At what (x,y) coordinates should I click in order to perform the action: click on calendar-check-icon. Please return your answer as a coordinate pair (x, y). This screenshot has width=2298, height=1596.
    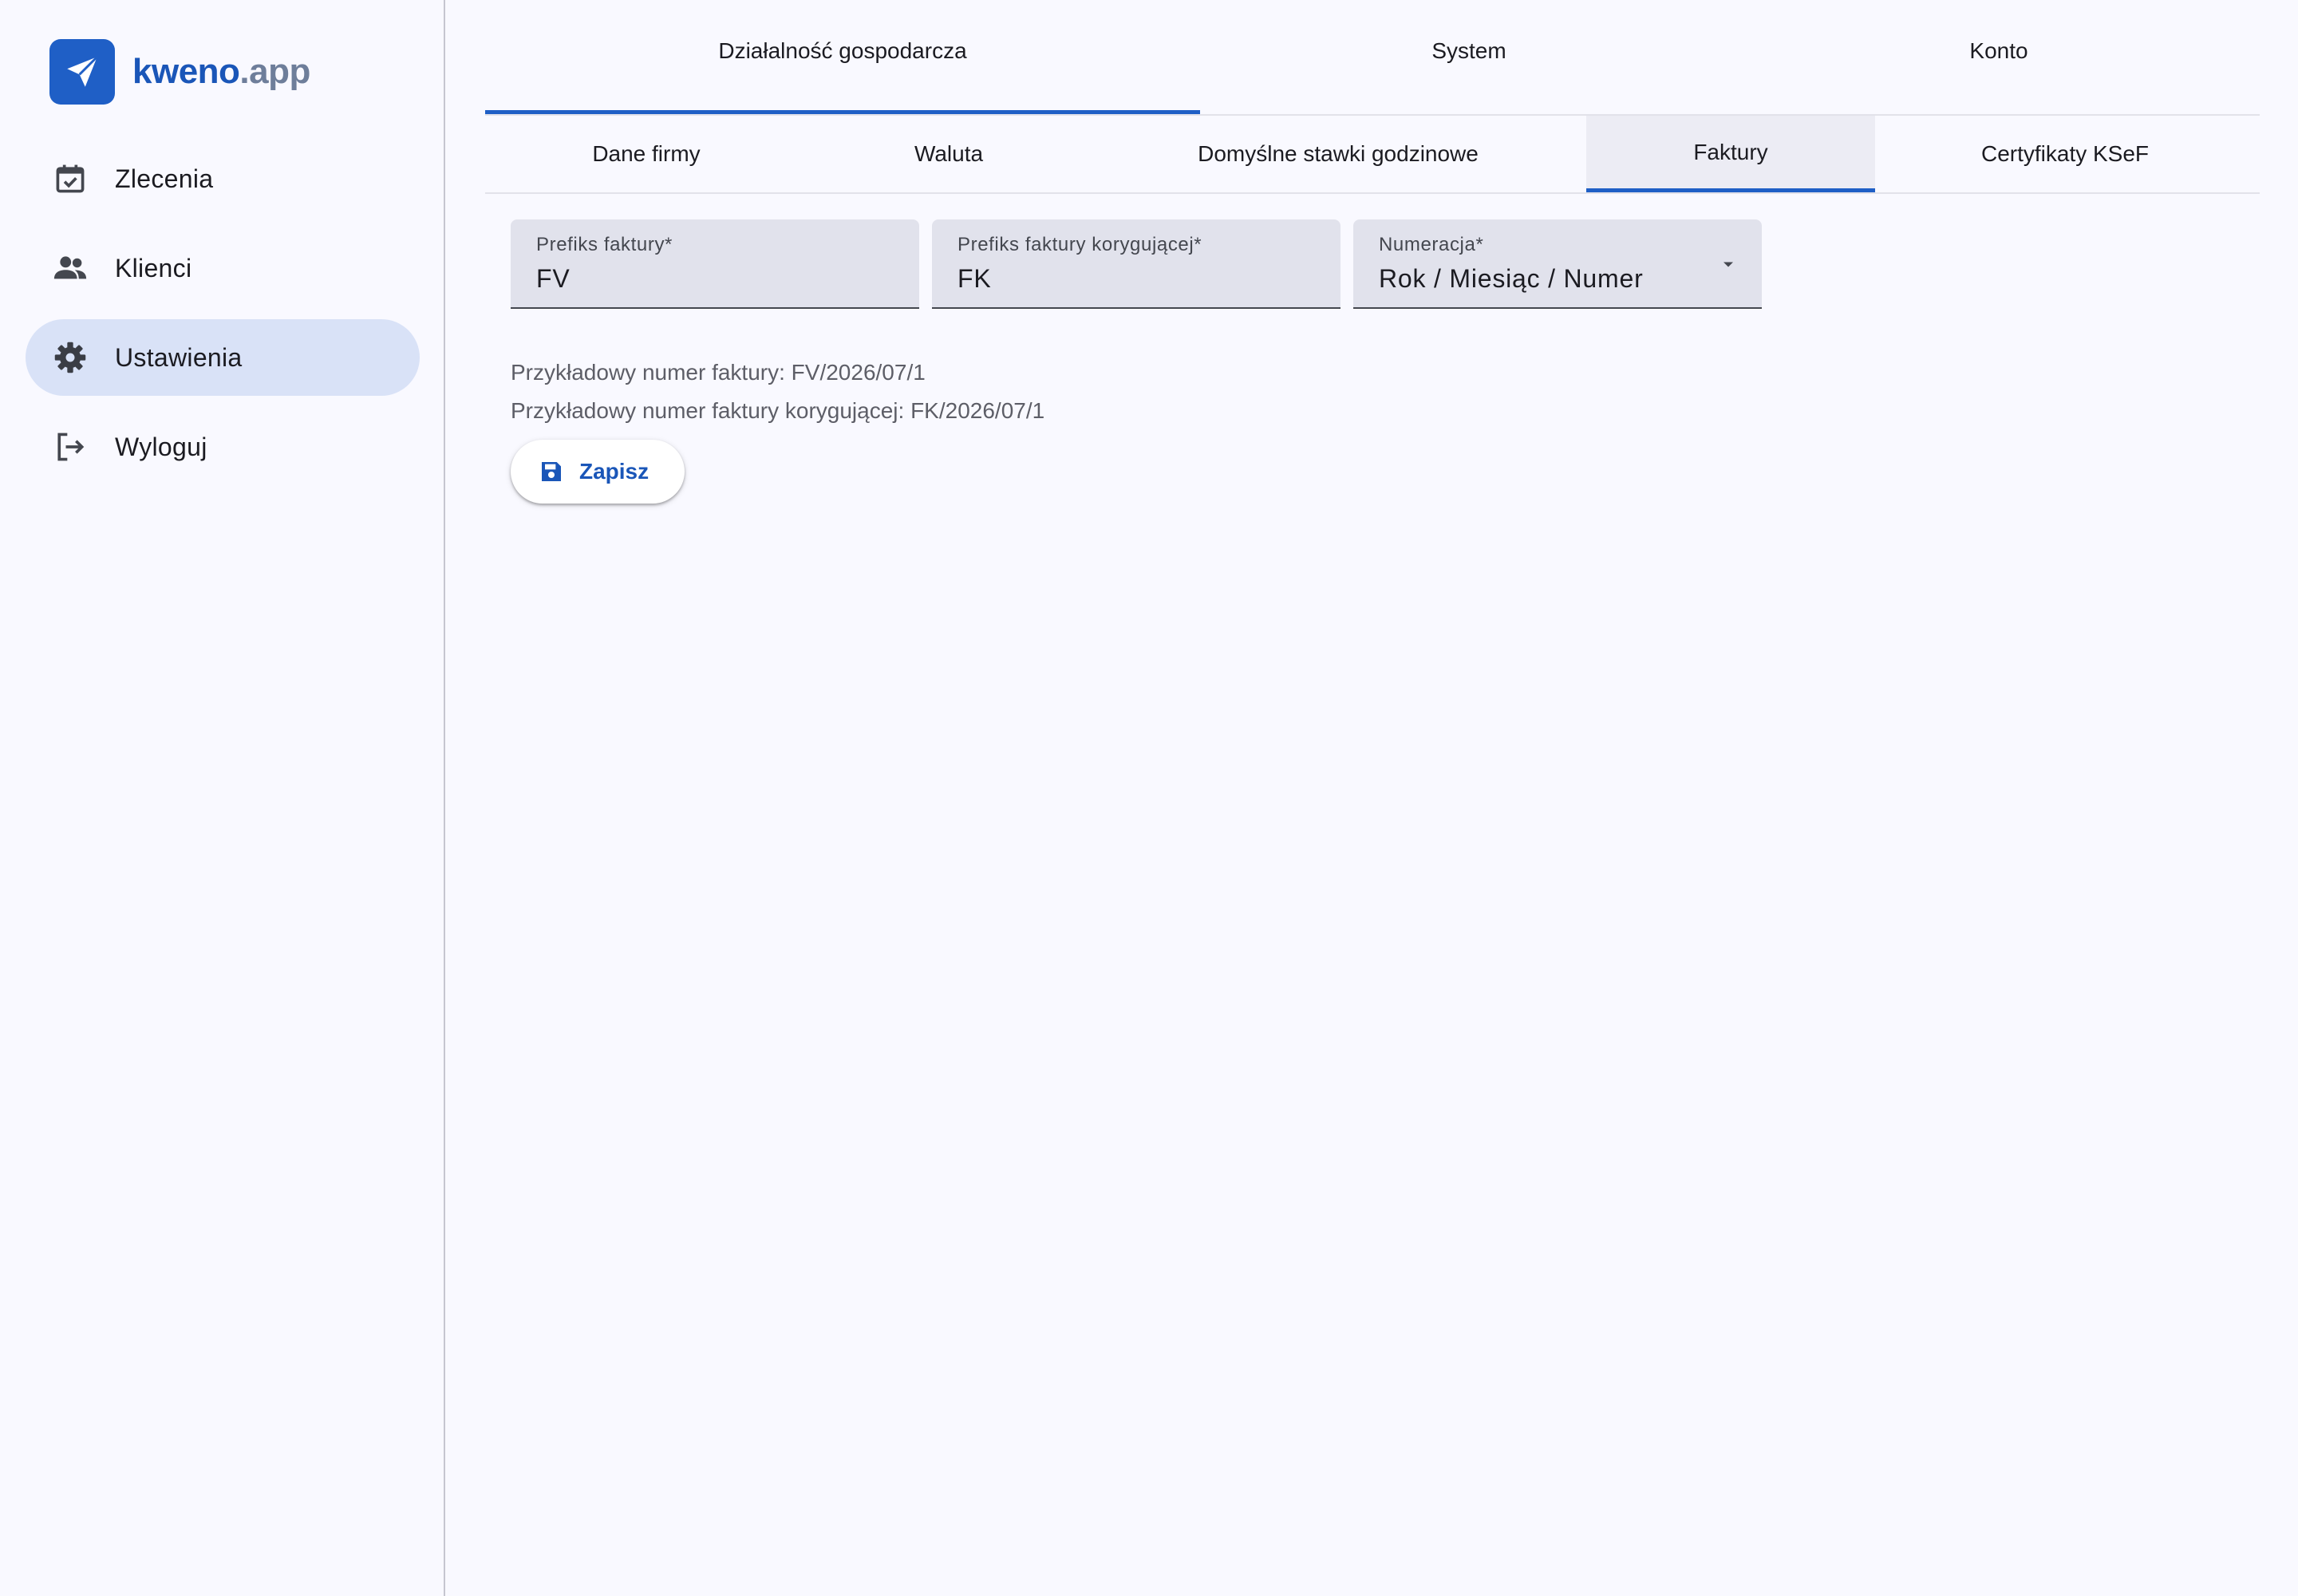
    Looking at the image, I should click on (70, 179).